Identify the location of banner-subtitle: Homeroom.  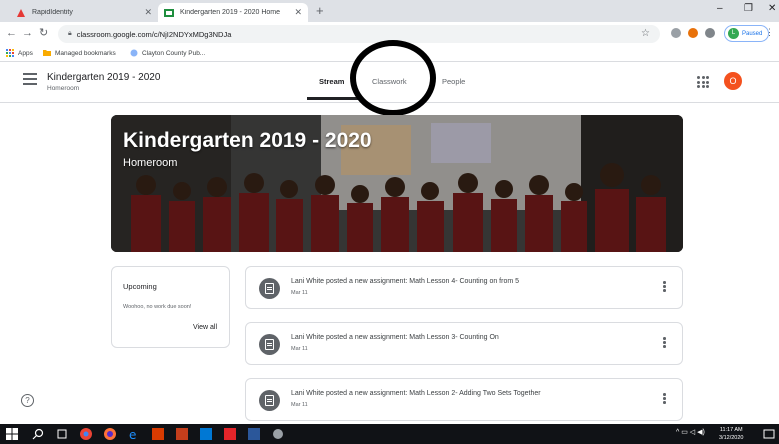
(150, 163).